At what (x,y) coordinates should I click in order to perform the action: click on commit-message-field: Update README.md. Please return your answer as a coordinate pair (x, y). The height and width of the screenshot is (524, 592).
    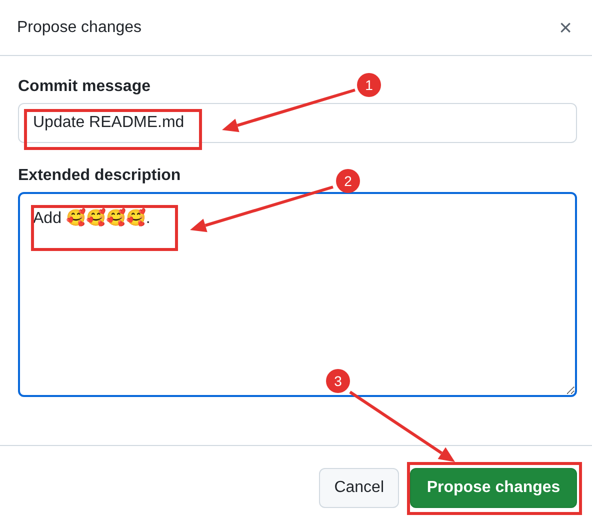
    Looking at the image, I should click on (297, 123).